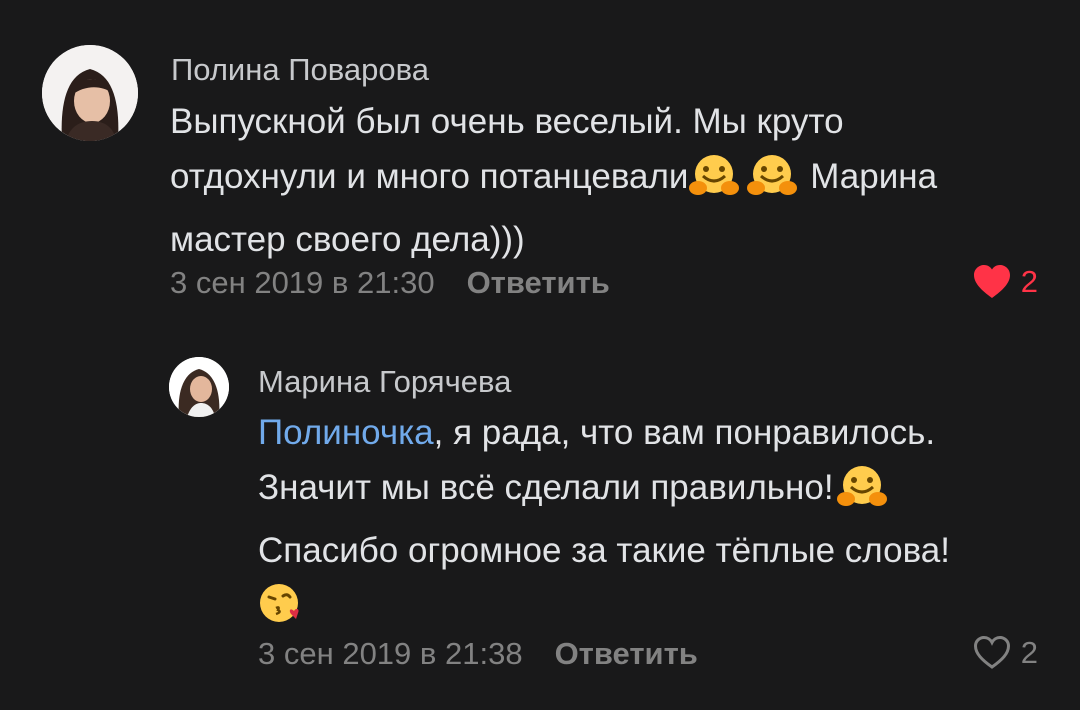  What do you see at coordinates (991, 281) in the screenshot?
I see `heart-filled-icon` at bounding box center [991, 281].